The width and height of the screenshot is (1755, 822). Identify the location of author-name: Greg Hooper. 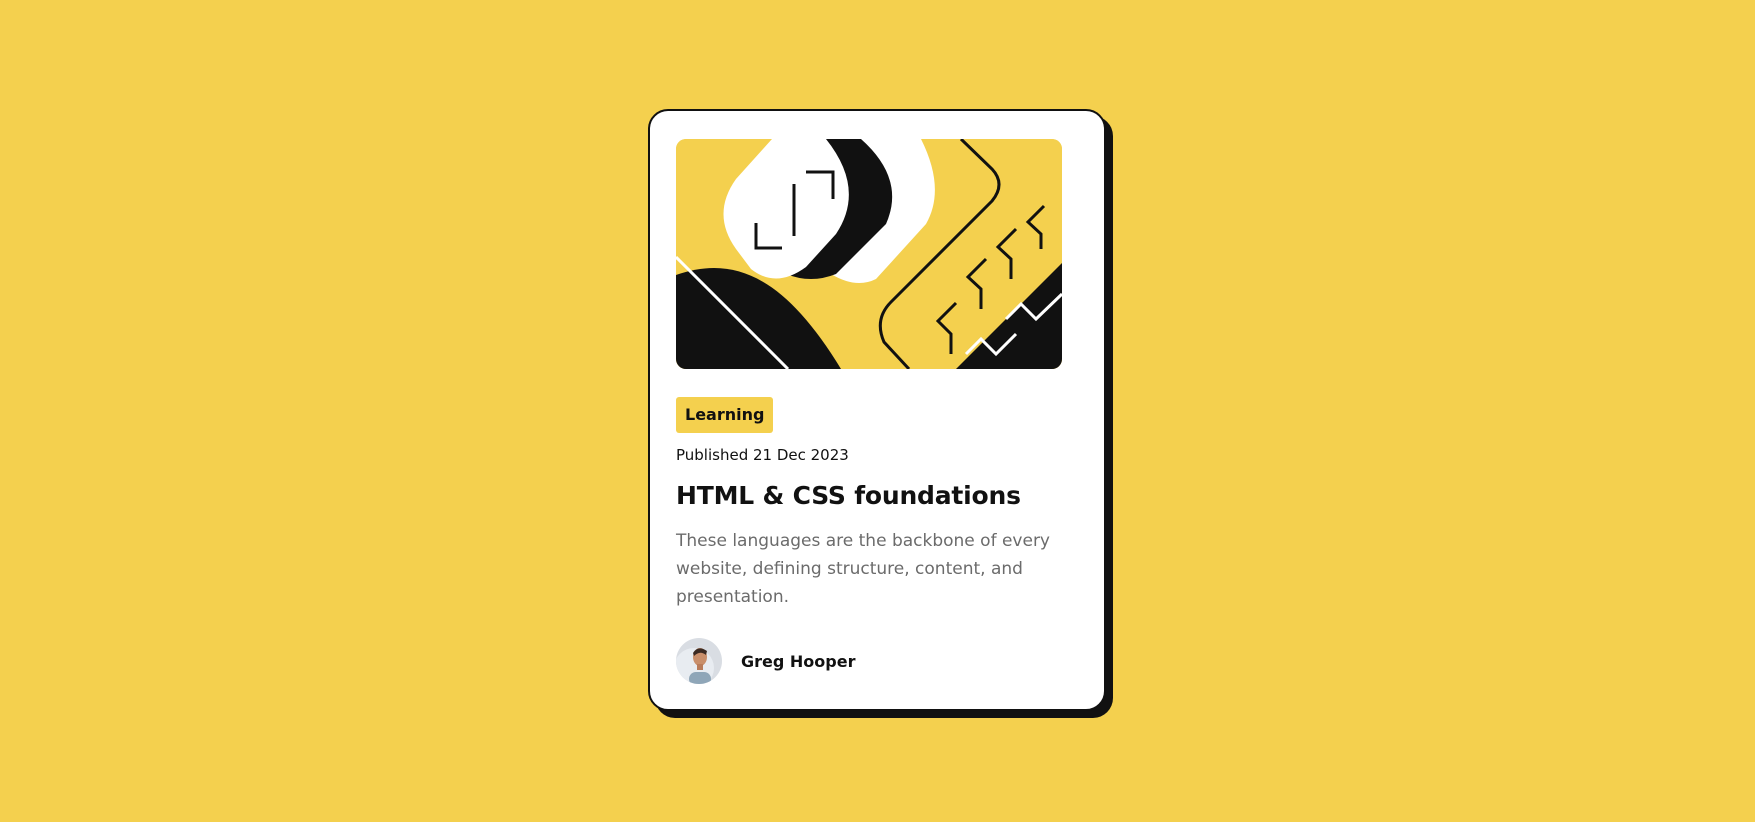
(798, 661).